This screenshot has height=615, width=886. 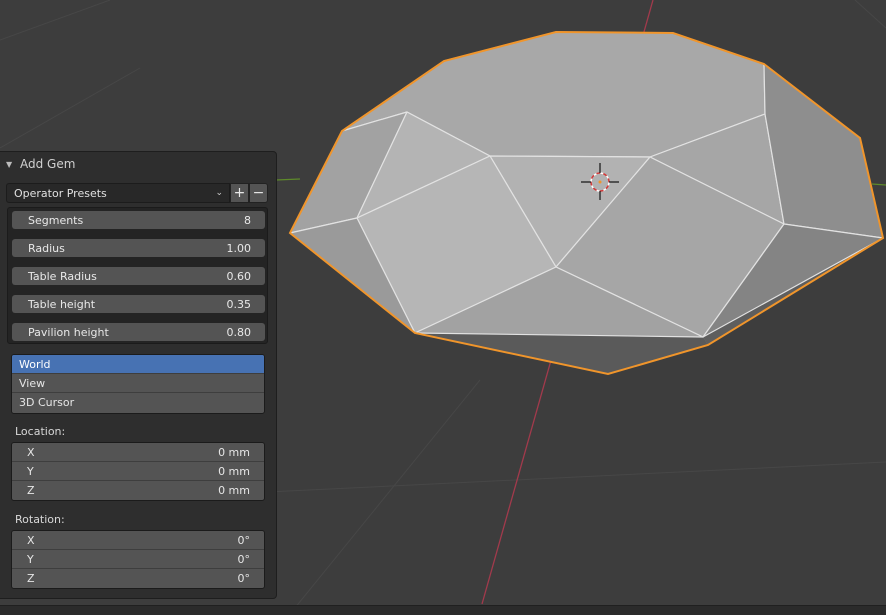 I want to click on panel-header: ▼ Add Gem, so click(x=138, y=164).